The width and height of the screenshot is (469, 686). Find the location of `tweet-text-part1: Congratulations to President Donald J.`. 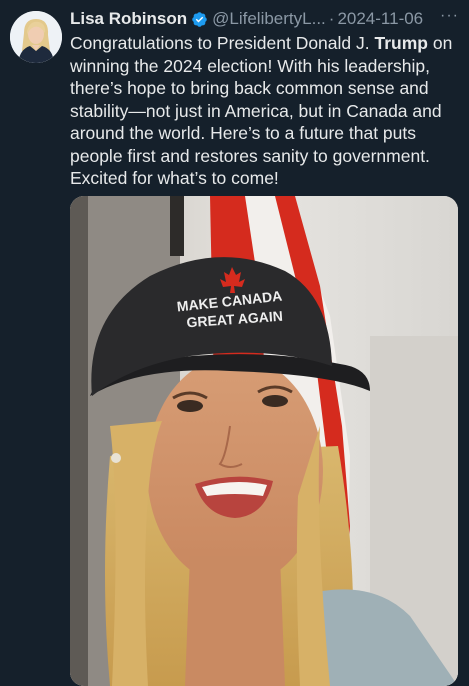

tweet-text-part1: Congratulations to President Donald J. is located at coordinates (222, 43).